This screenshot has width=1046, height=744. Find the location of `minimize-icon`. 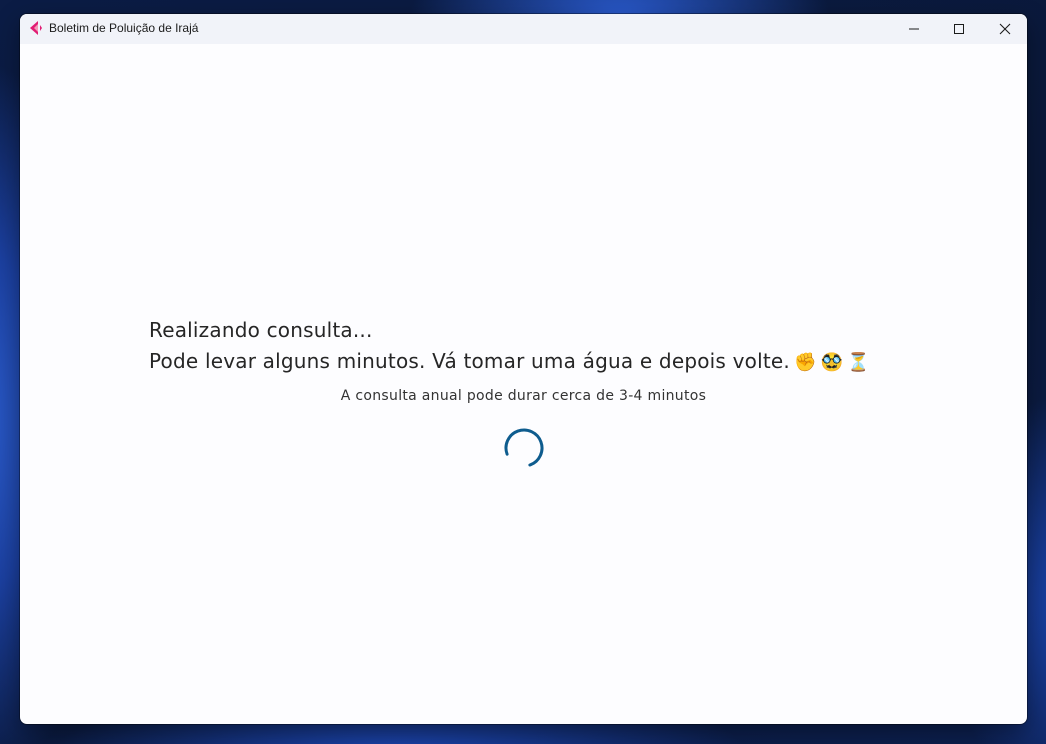

minimize-icon is located at coordinates (914, 29).